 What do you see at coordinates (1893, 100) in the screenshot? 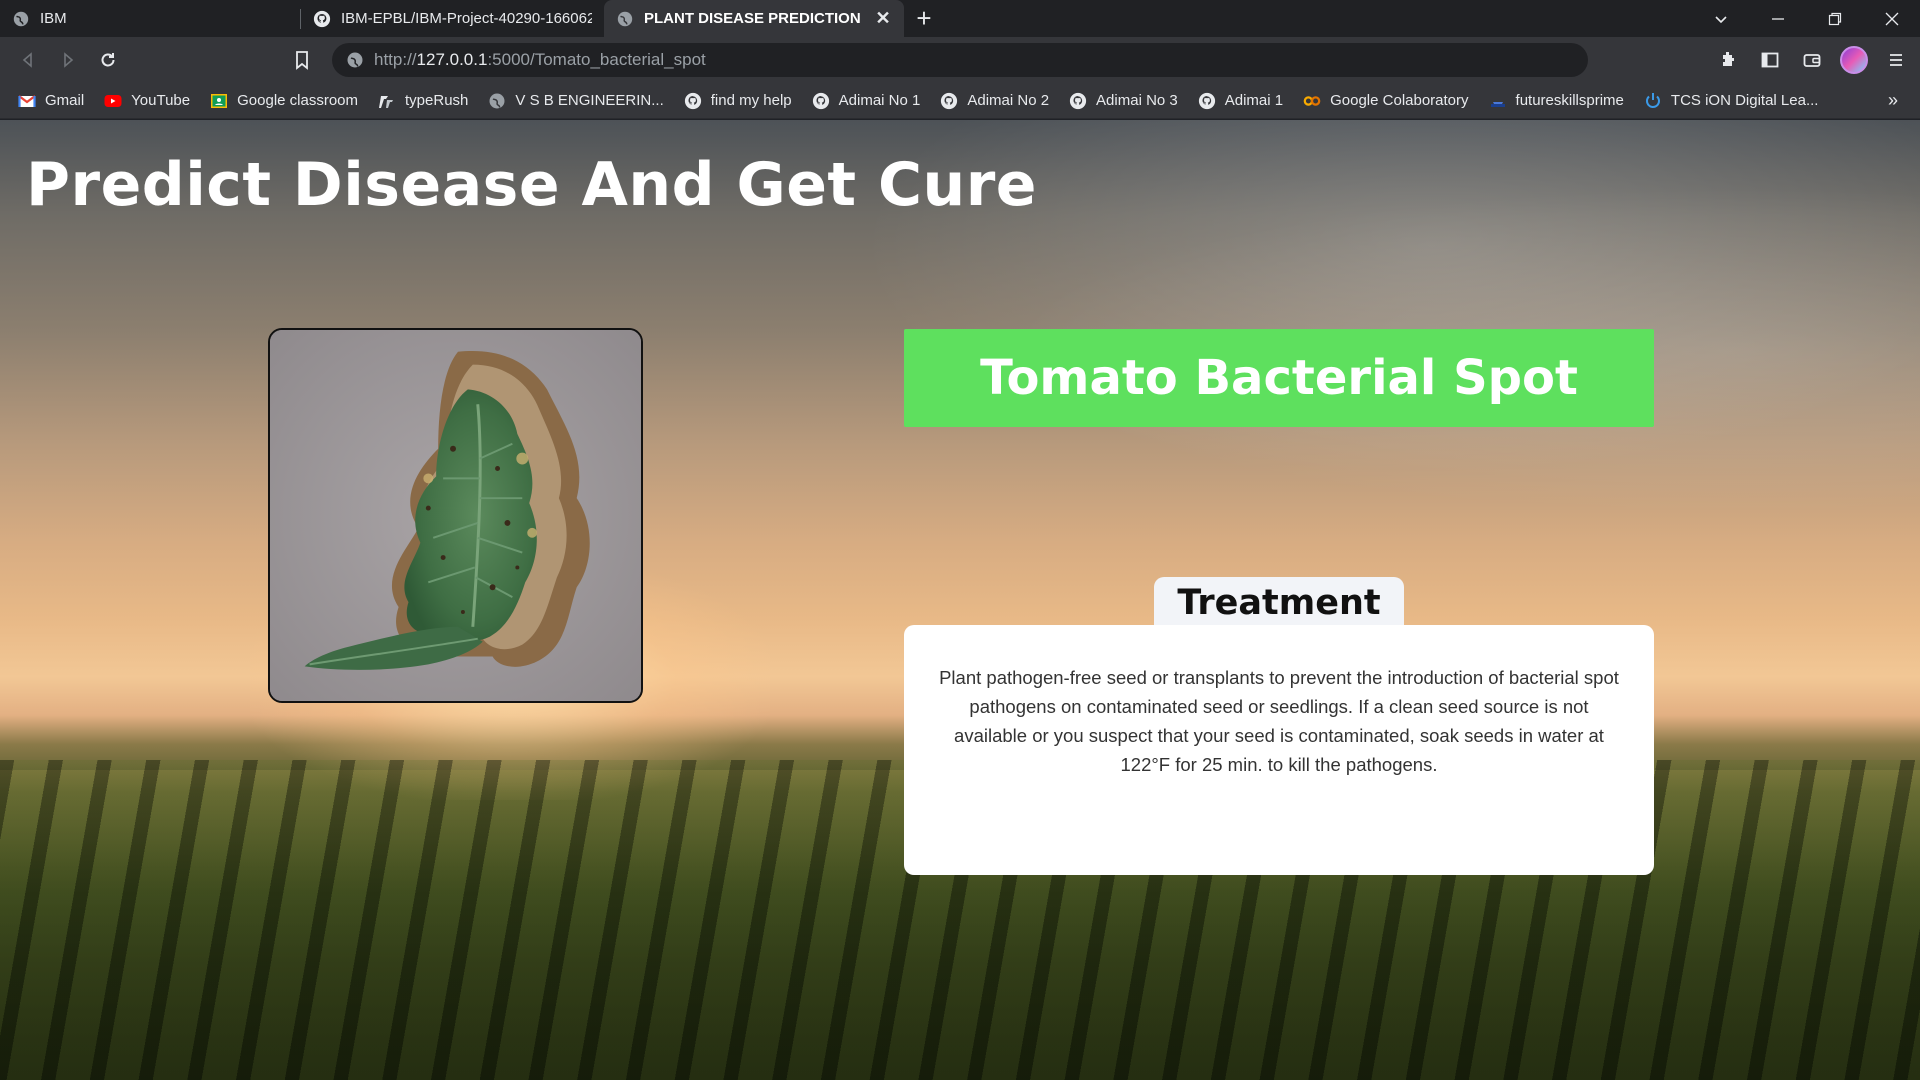
I see `more-bookmarks-icon: »` at bounding box center [1893, 100].